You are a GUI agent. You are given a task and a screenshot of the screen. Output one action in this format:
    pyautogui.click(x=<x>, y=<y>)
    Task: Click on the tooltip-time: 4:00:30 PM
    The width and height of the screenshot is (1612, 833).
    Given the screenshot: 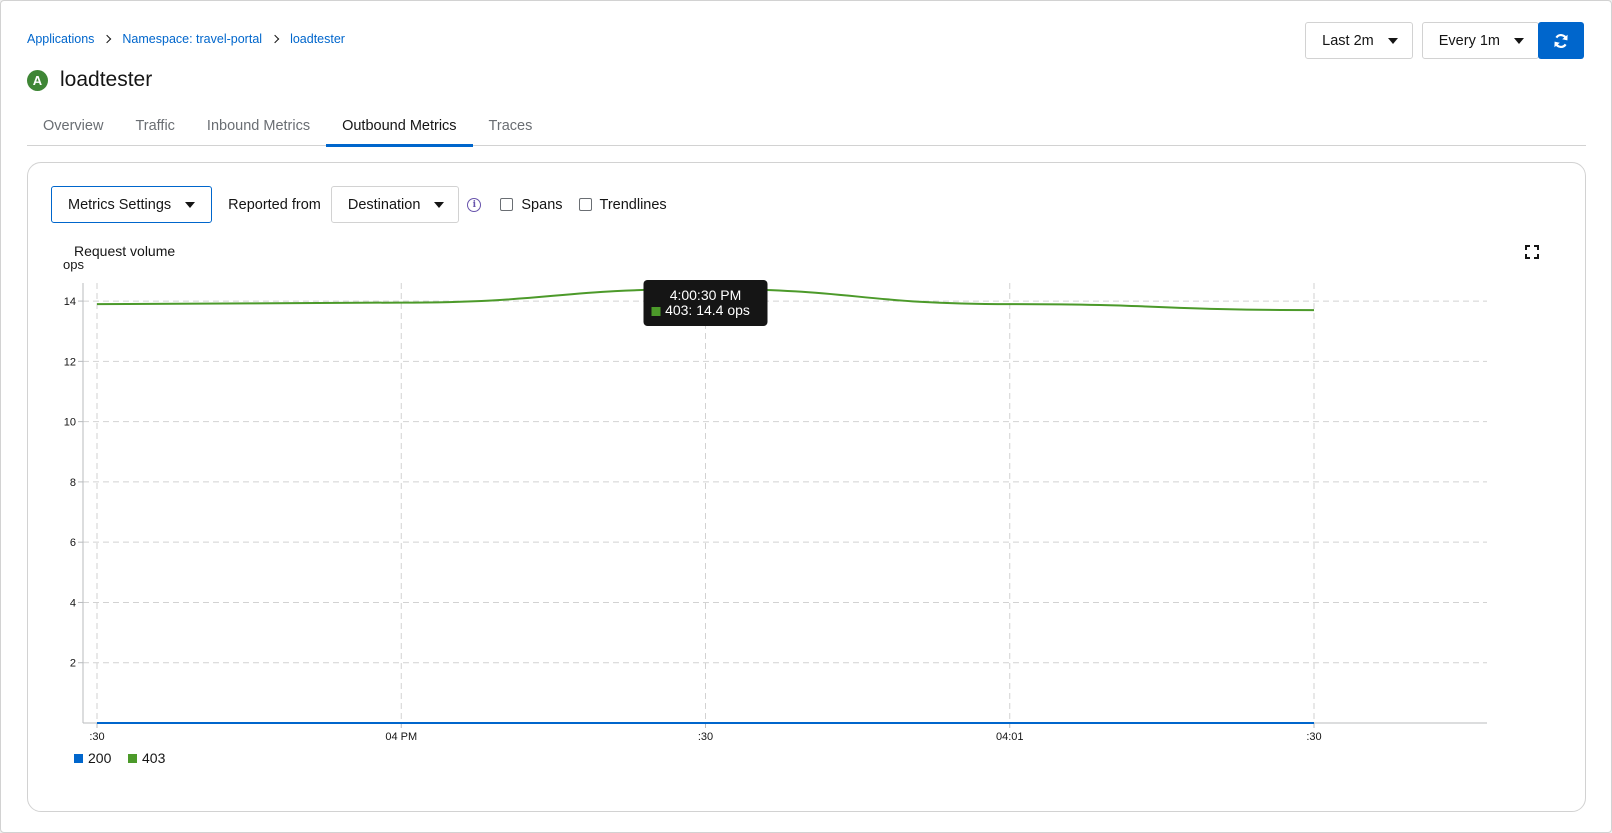 What is the action you would take?
    pyautogui.click(x=706, y=295)
    